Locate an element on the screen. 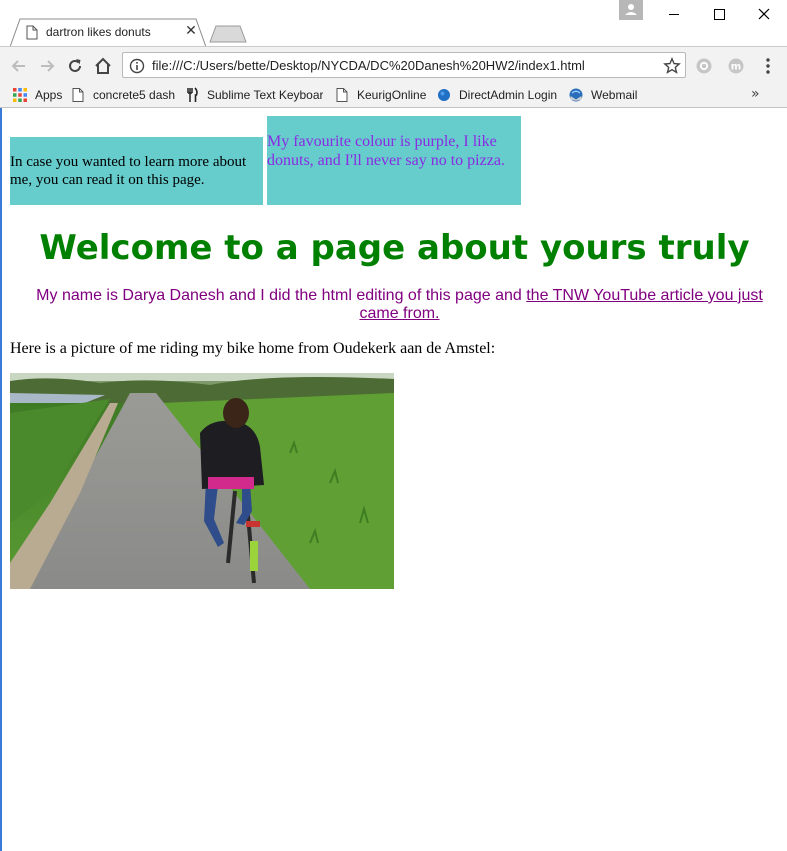 The image size is (787, 851). bike-photo is located at coordinates (202, 481).